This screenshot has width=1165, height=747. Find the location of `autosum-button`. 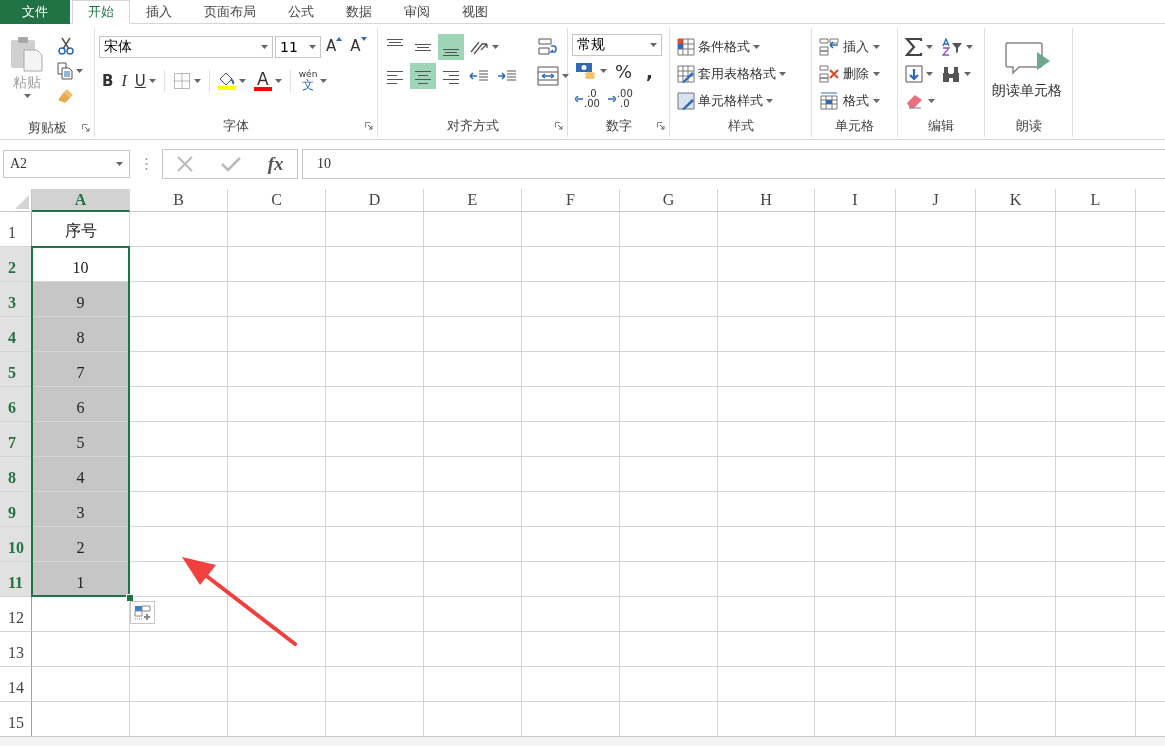

autosum-button is located at coordinates (919, 47).